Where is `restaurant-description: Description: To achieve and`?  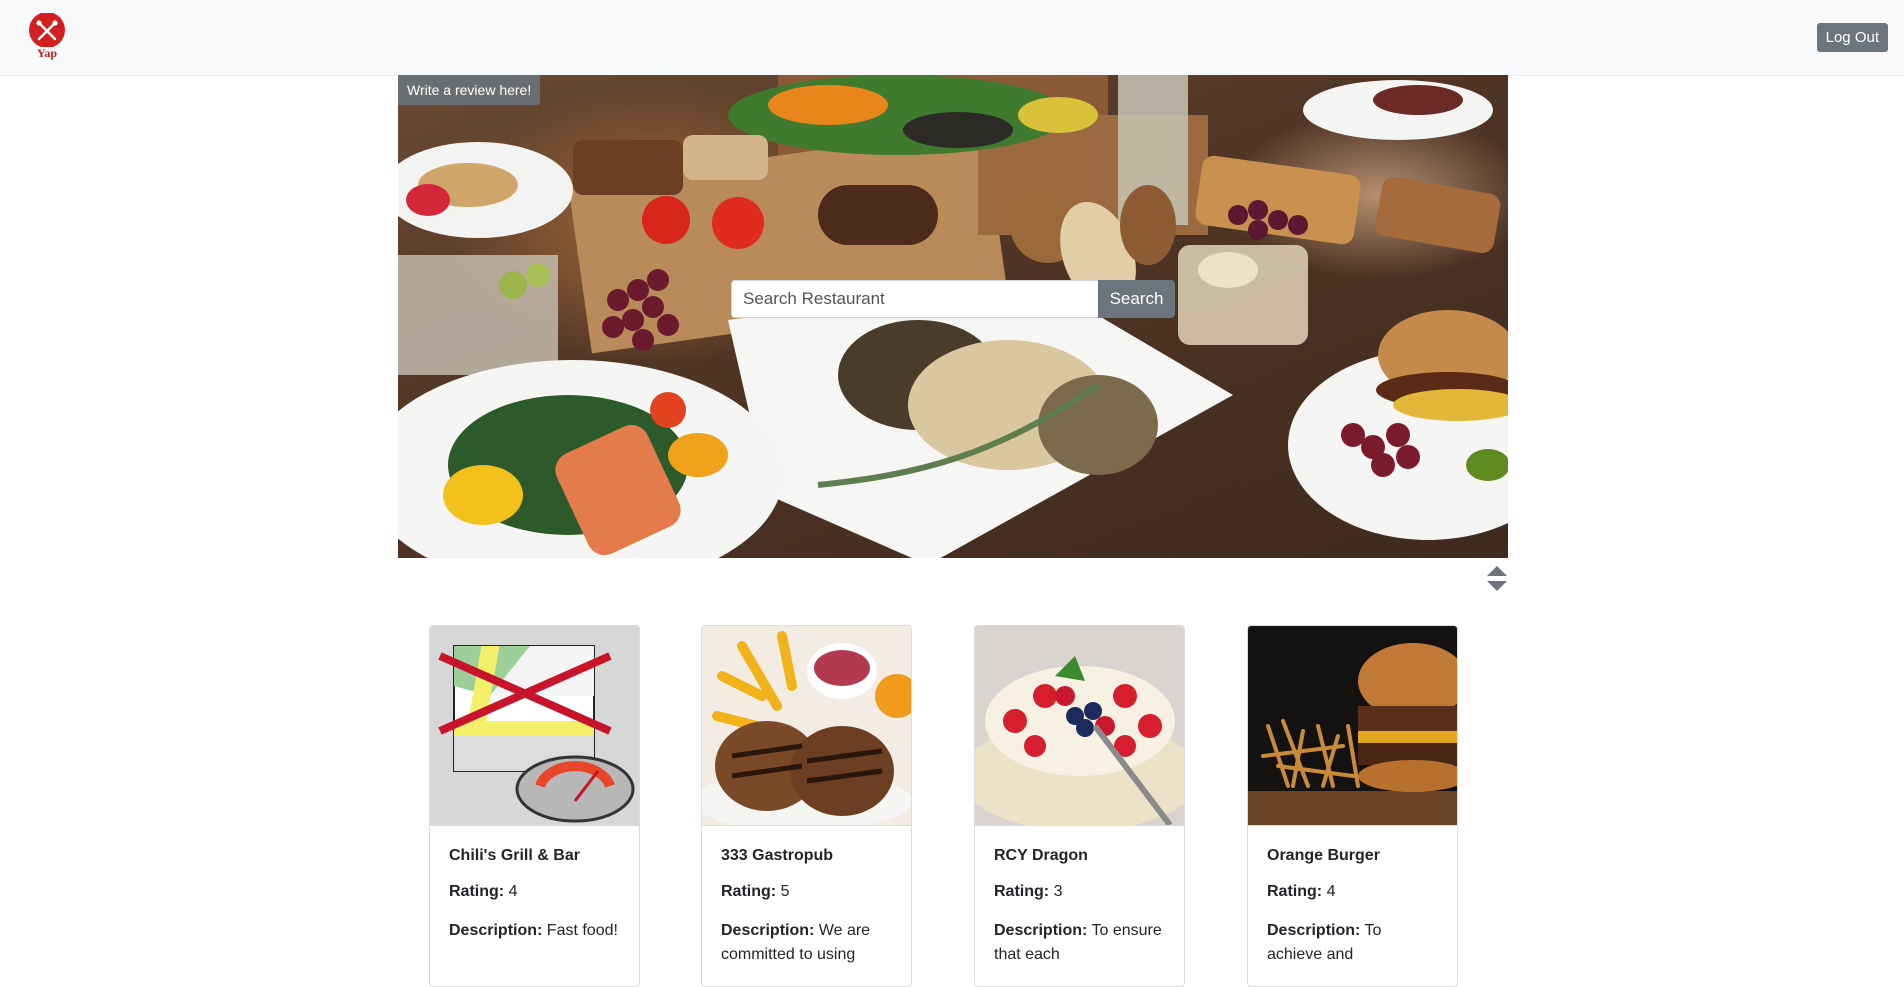
restaurant-description: Description: To achieve and is located at coordinates (1324, 942).